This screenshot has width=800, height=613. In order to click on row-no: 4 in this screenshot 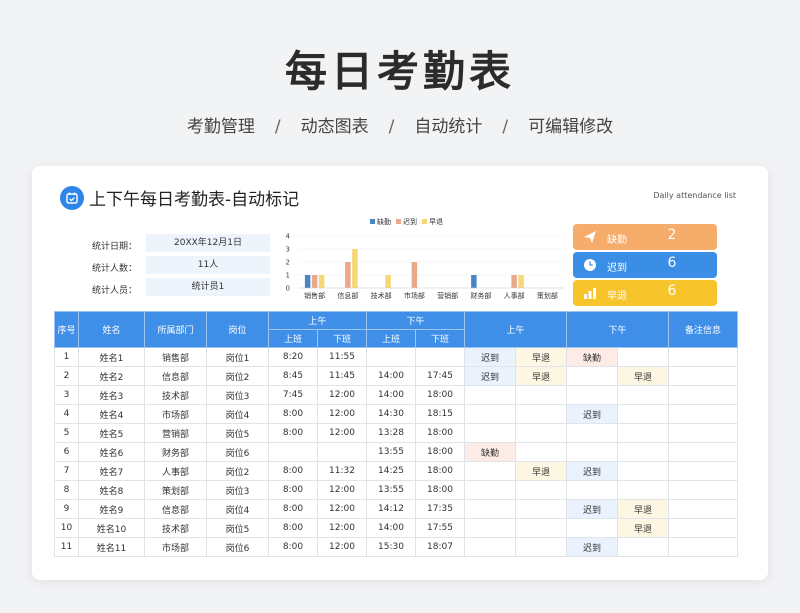, I will do `click(66, 414)`.